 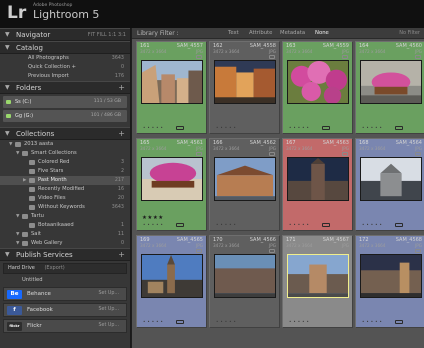 What do you see at coordinates (120, 234) in the screenshot?
I see `collection-count: 11` at bounding box center [120, 234].